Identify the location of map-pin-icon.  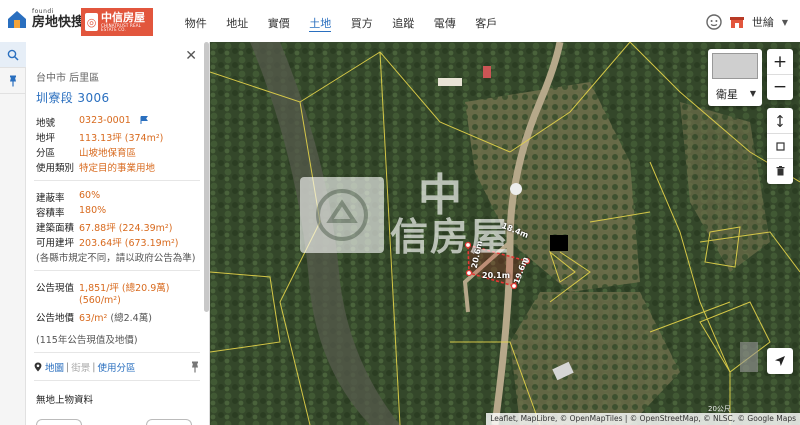
(38, 367).